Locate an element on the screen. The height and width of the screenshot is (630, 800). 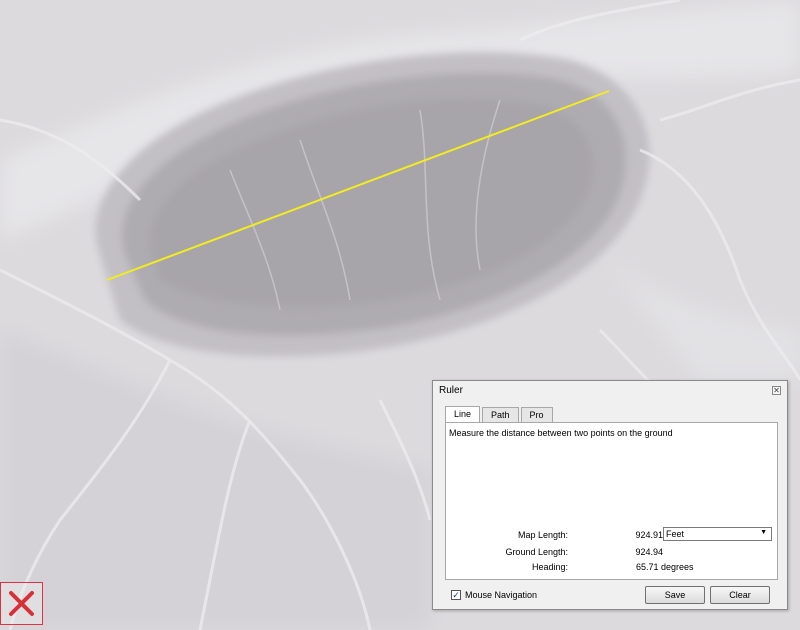
heading-label: Heading: is located at coordinates (549, 567).